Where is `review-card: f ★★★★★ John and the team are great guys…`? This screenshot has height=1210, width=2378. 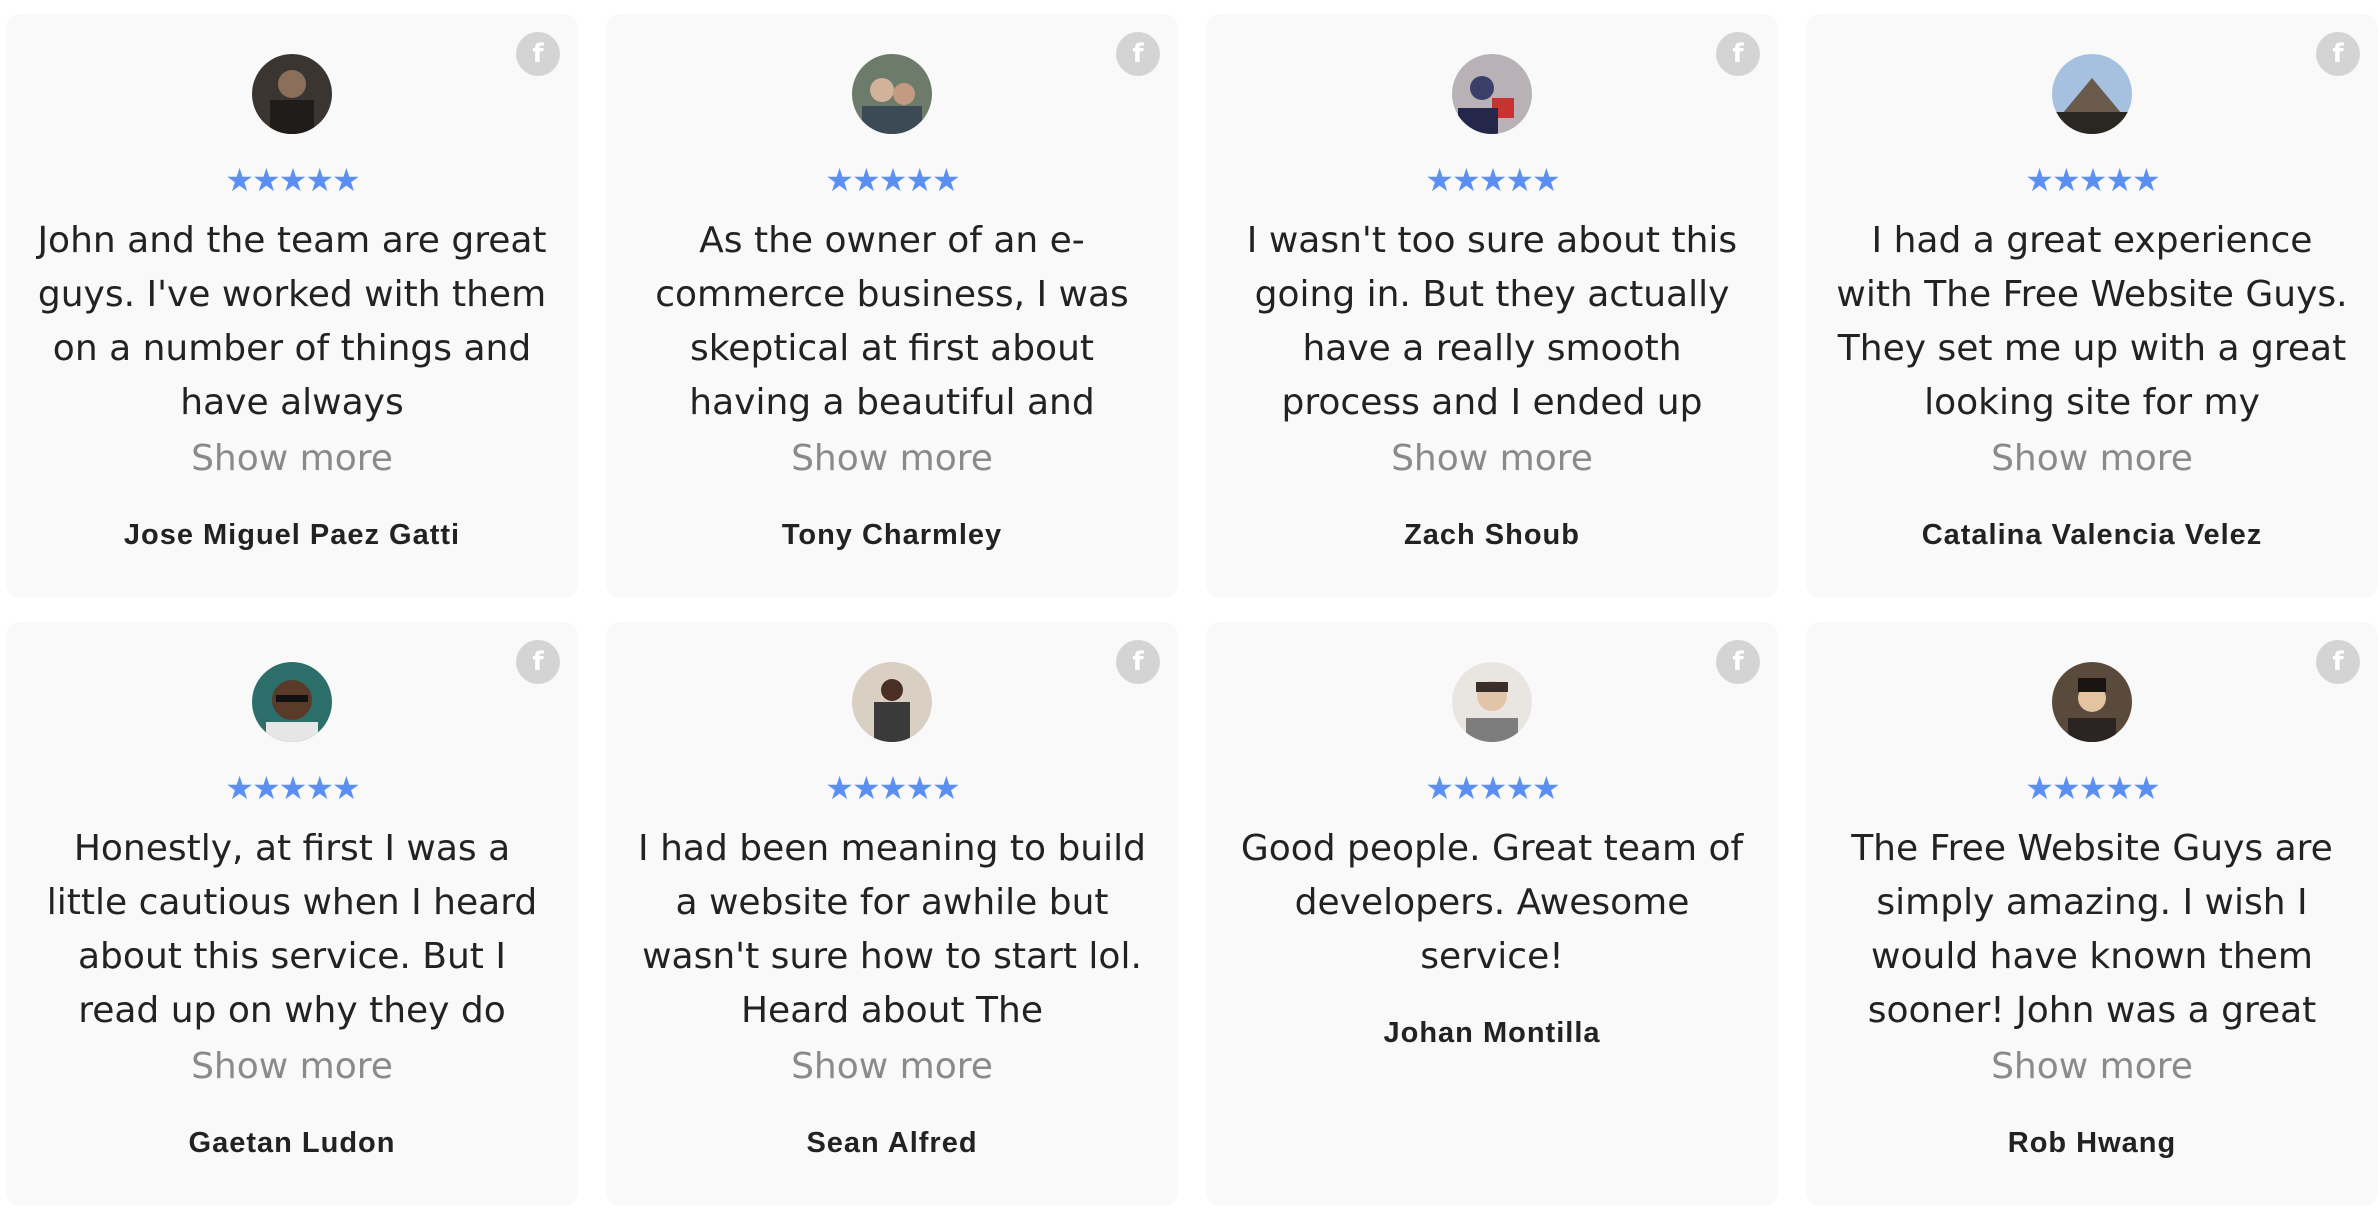 review-card: f ★★★★★ John and the team are great guys… is located at coordinates (292, 306).